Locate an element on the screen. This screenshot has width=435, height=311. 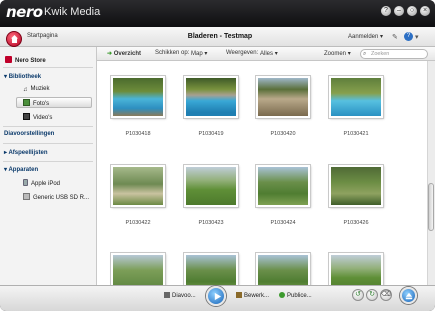
help-menu-chevron-icon: ▾ is located at coordinates (417, 37).